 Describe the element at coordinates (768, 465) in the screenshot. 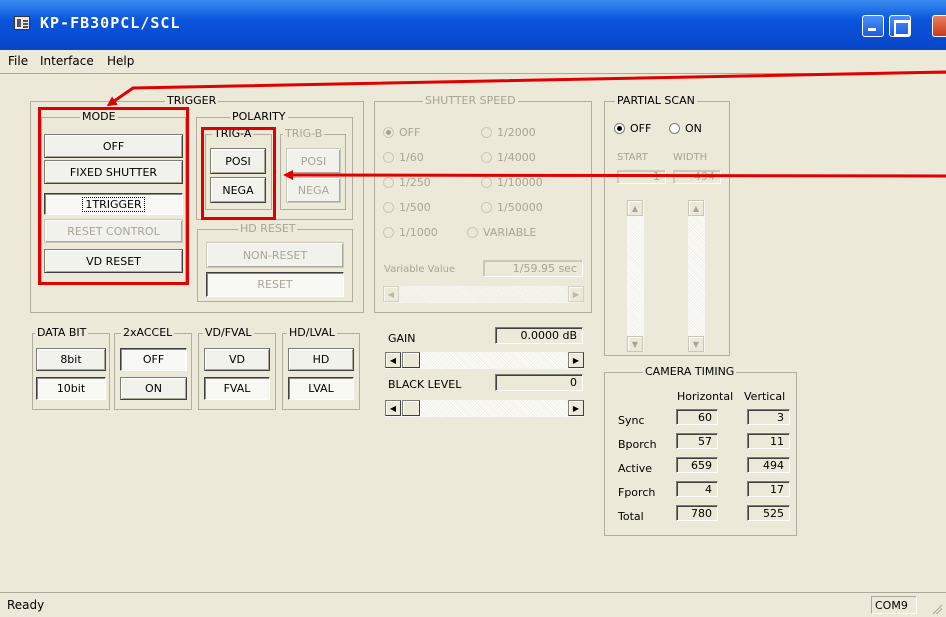

I see `active-v-field: 494` at that location.